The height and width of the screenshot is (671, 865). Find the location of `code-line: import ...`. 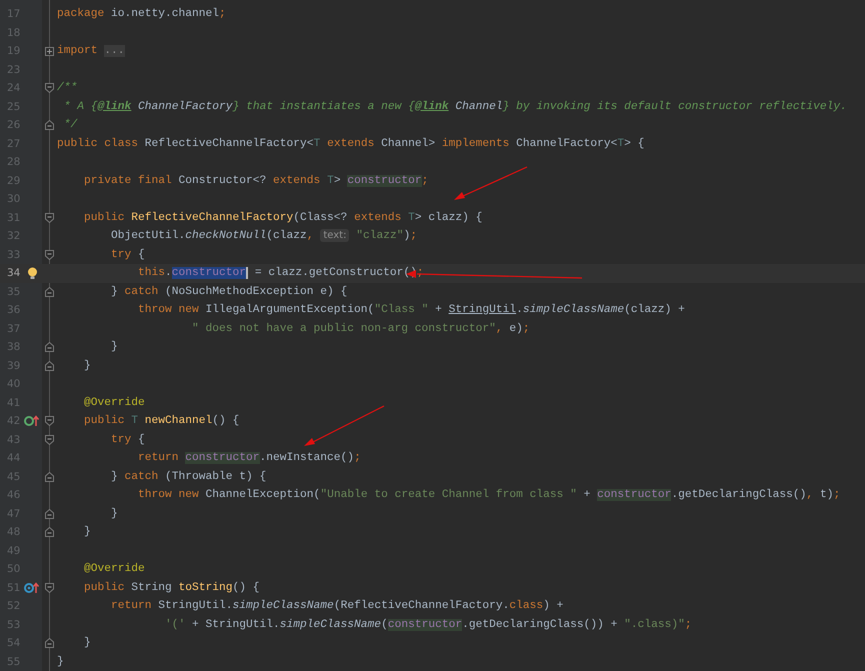

code-line: import ... is located at coordinates (91, 51).